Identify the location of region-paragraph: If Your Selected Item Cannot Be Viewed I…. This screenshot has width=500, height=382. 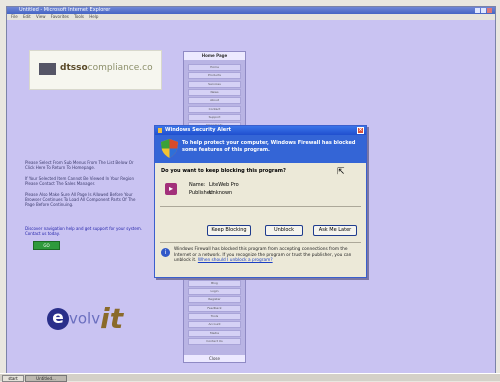
(79, 181).